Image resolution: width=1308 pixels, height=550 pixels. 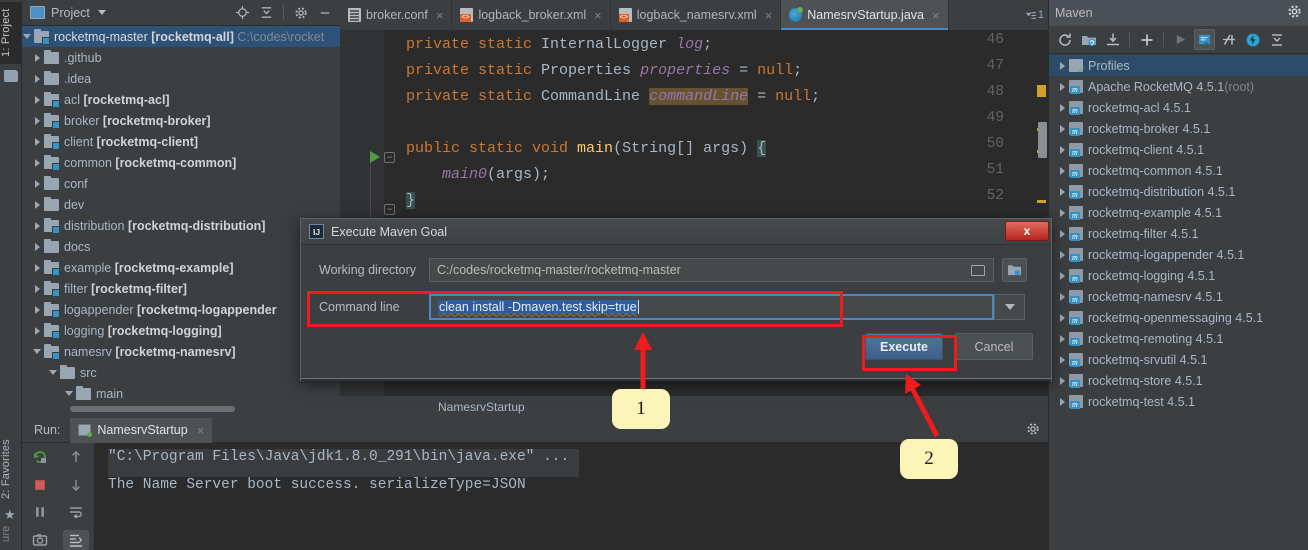 I want to click on project-tree-hscrollbar, so click(x=152, y=409).